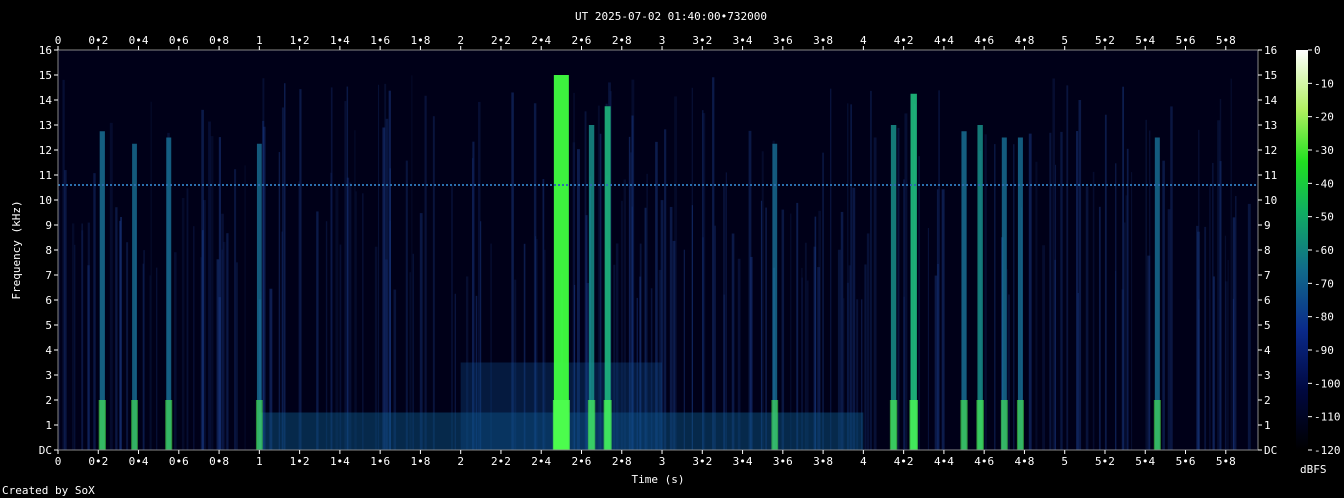 This screenshot has width=1344, height=498. I want to click on y-tick-label-right: 6, so click(1267, 300).